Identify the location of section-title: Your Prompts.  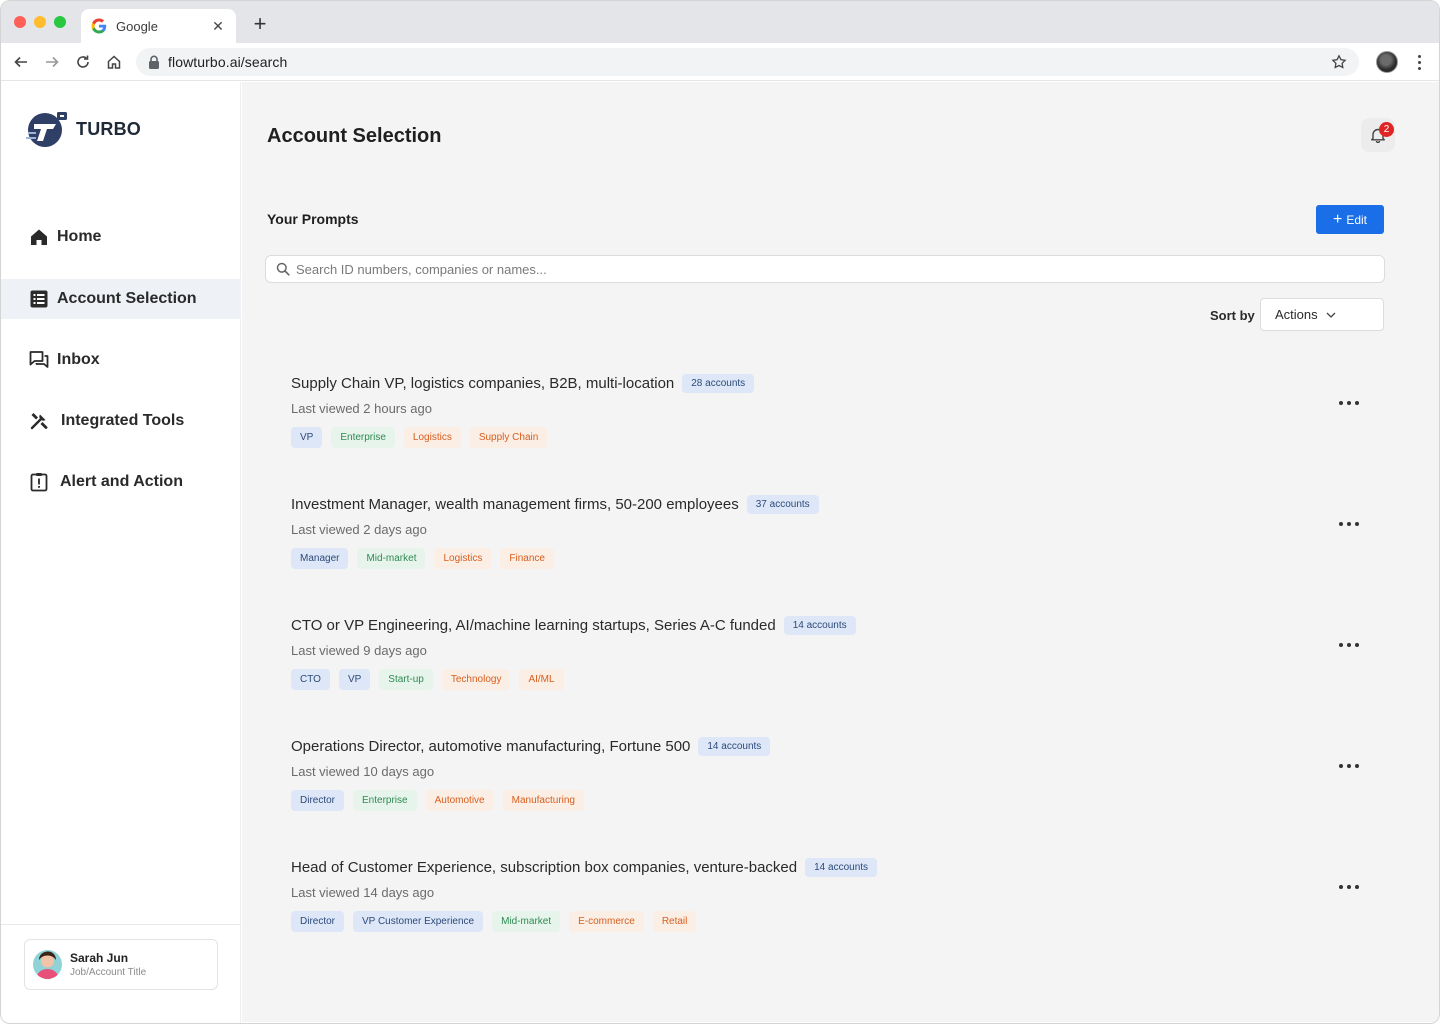
(313, 219).